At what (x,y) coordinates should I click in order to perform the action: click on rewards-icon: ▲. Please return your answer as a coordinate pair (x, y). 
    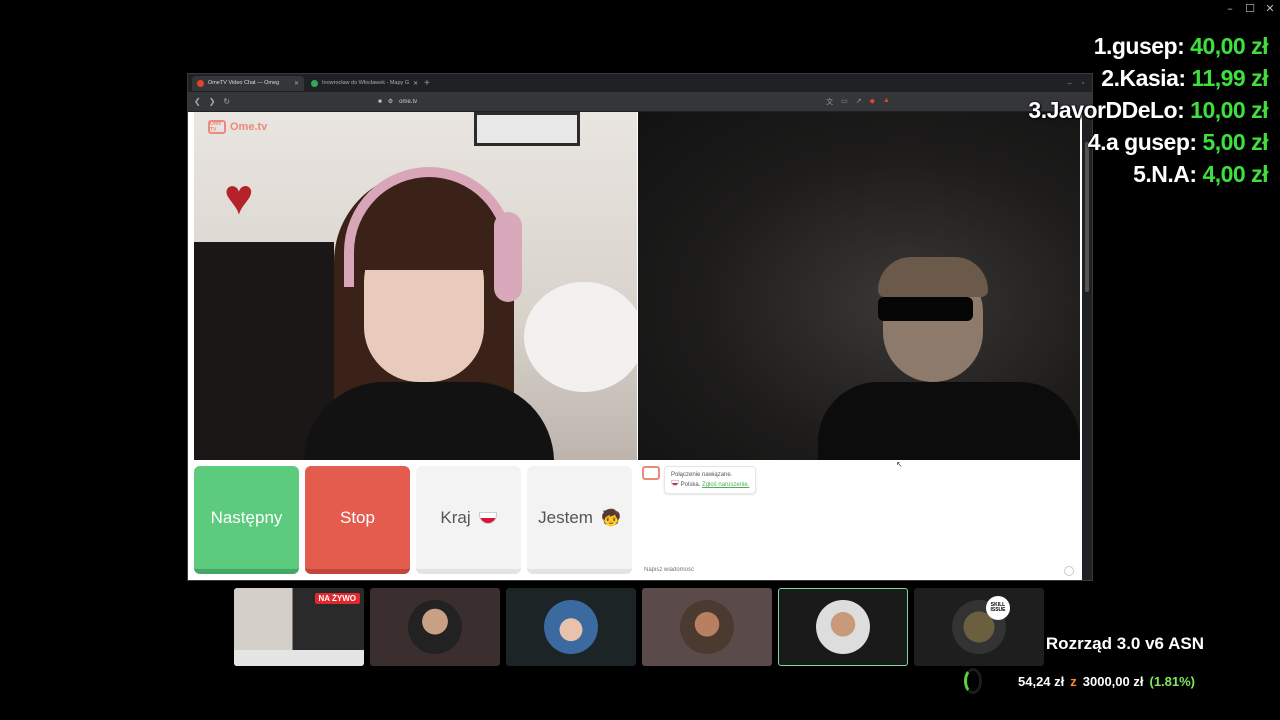
    Looking at the image, I should click on (886, 102).